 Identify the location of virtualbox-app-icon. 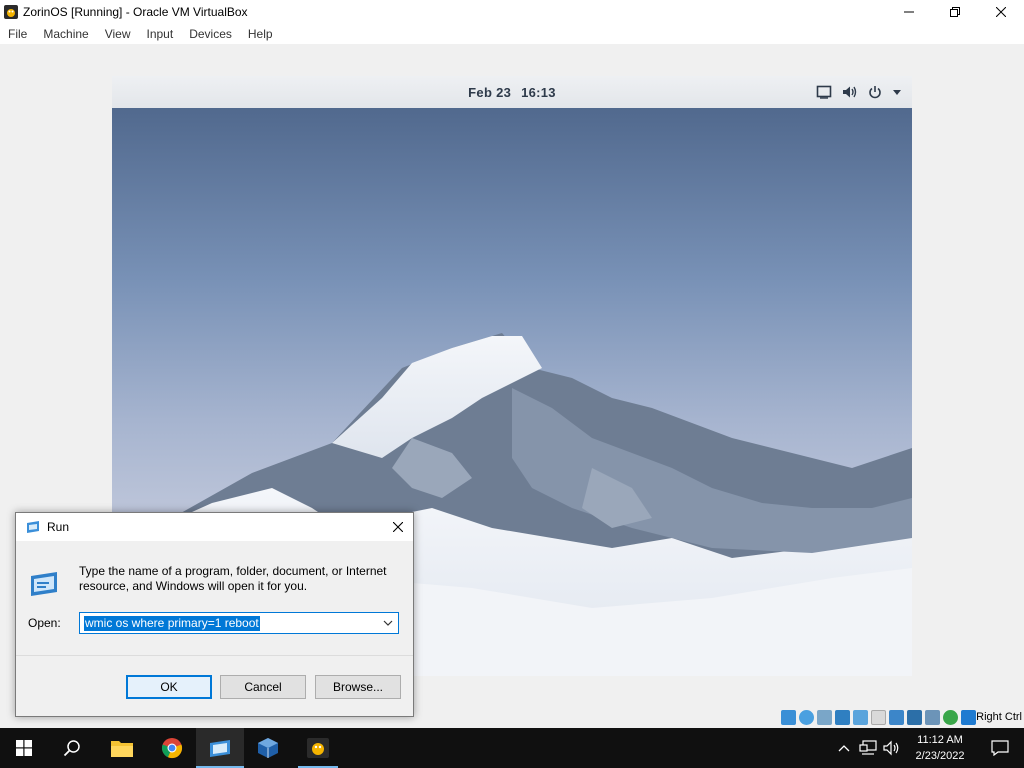
(11, 11).